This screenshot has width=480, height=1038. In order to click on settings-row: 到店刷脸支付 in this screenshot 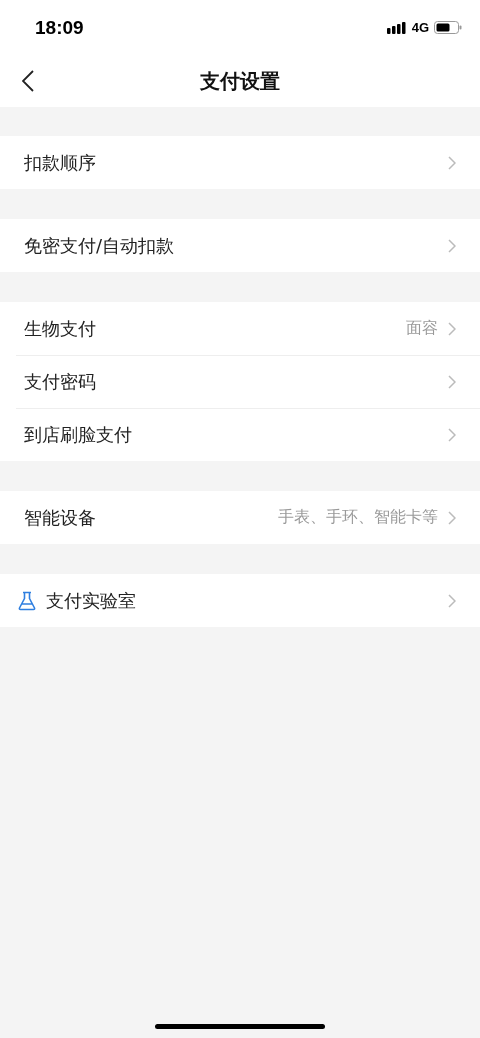, I will do `click(240, 434)`.